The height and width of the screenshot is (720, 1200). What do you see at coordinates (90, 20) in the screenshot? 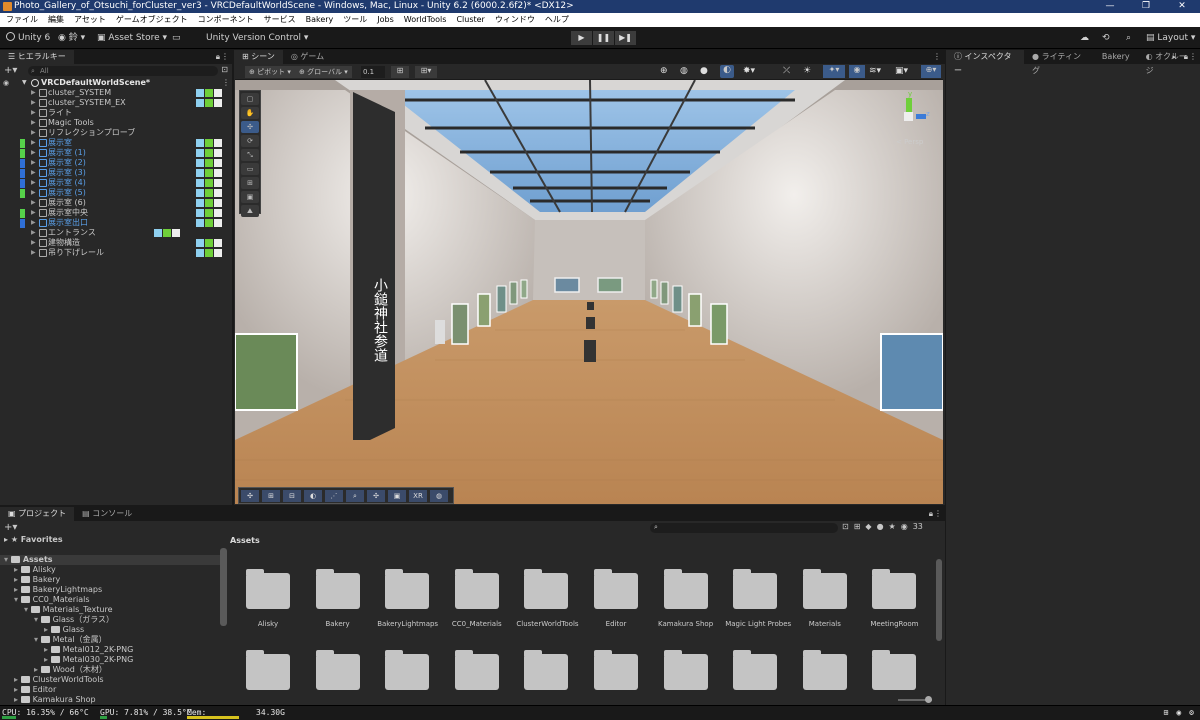
I see `menu-assets: アセット` at bounding box center [90, 20].